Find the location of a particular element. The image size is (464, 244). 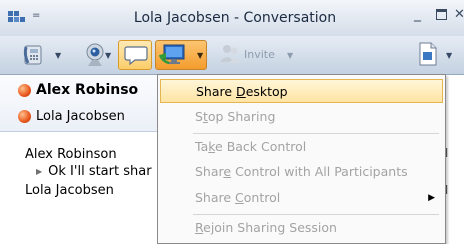

content-button: ▼ is located at coordinates (436, 55).